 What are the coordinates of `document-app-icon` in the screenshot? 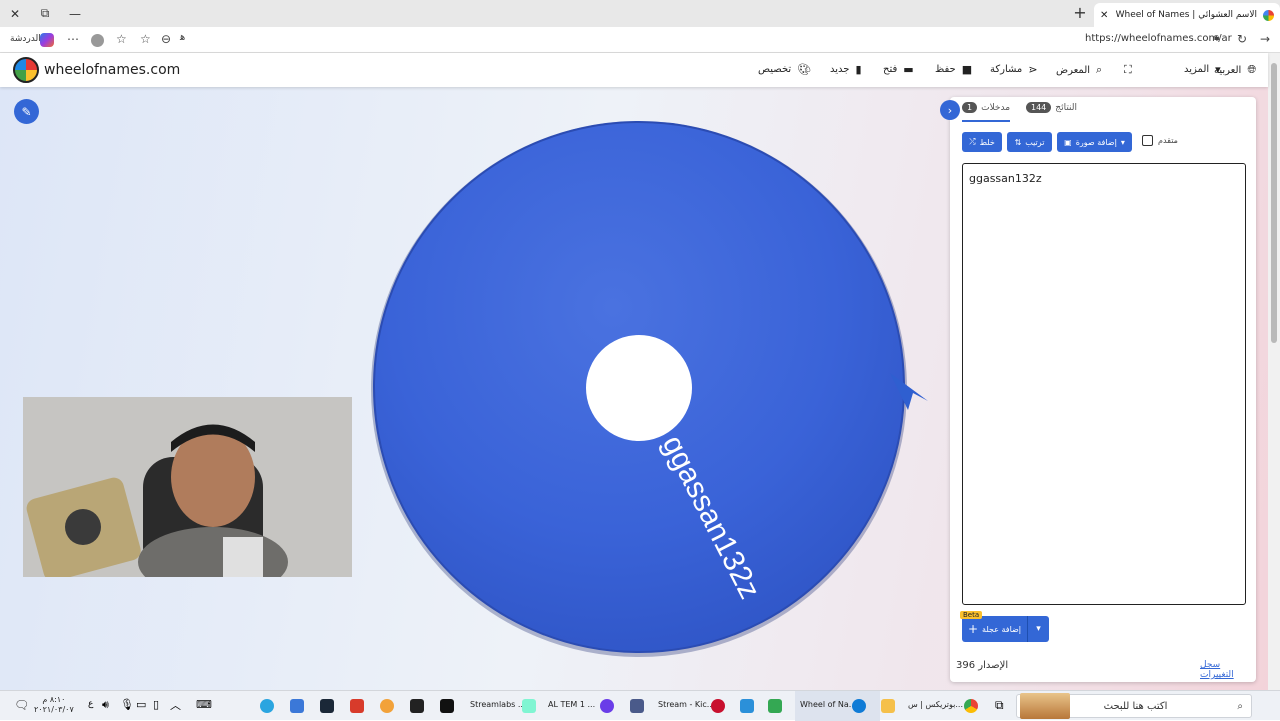 It's located at (637, 706).